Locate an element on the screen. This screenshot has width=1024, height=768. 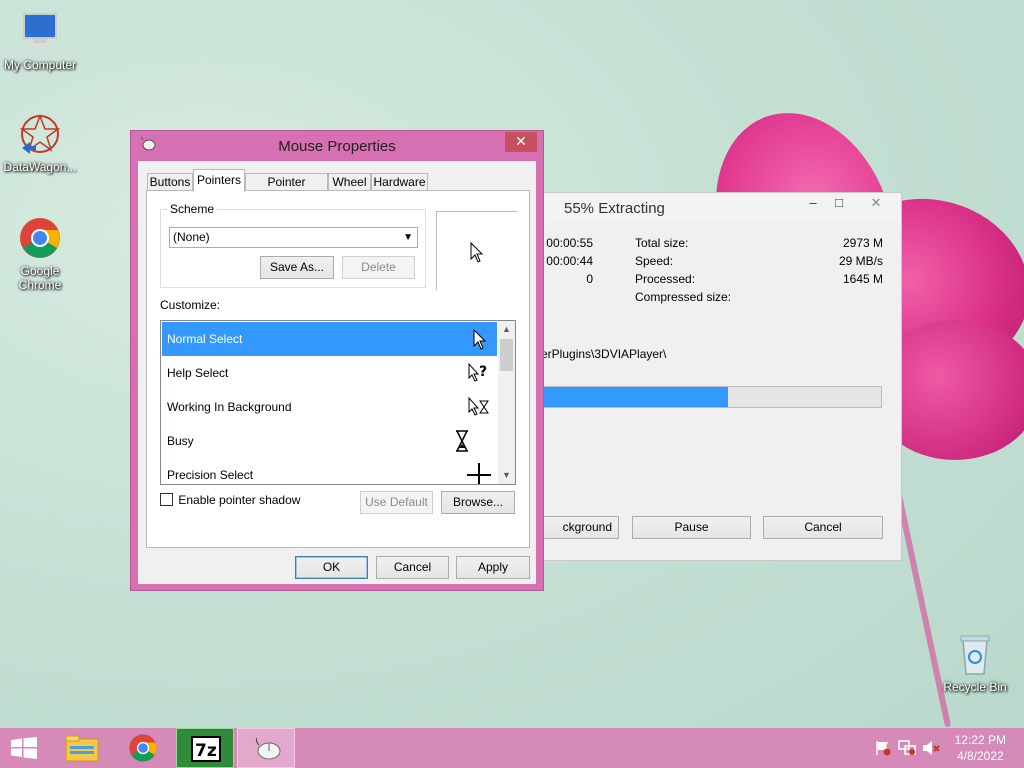
extracting-titlebar: 55% Extracting ‒ □ ✕ is located at coordinates (718, 208).